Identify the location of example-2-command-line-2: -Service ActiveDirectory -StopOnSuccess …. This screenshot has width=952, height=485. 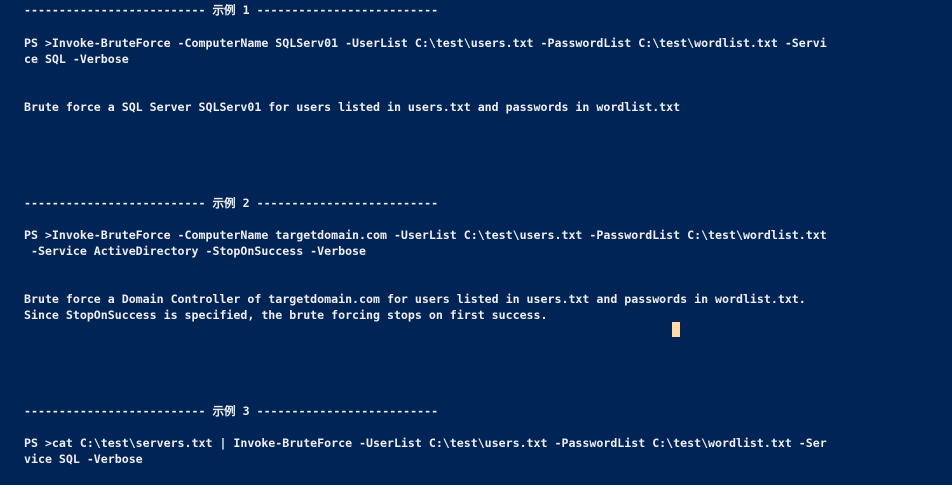
(195, 251).